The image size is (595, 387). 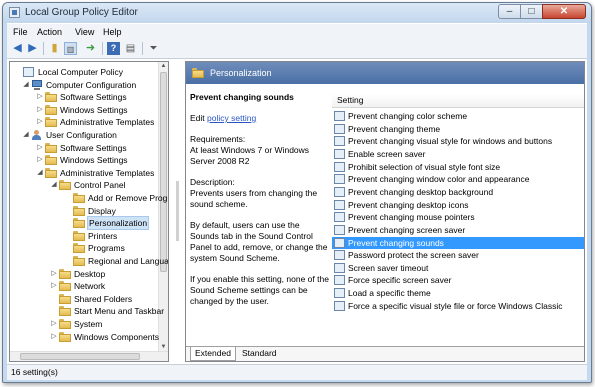 I want to click on setting-row: Prevent changing desktop background, so click(x=458, y=192).